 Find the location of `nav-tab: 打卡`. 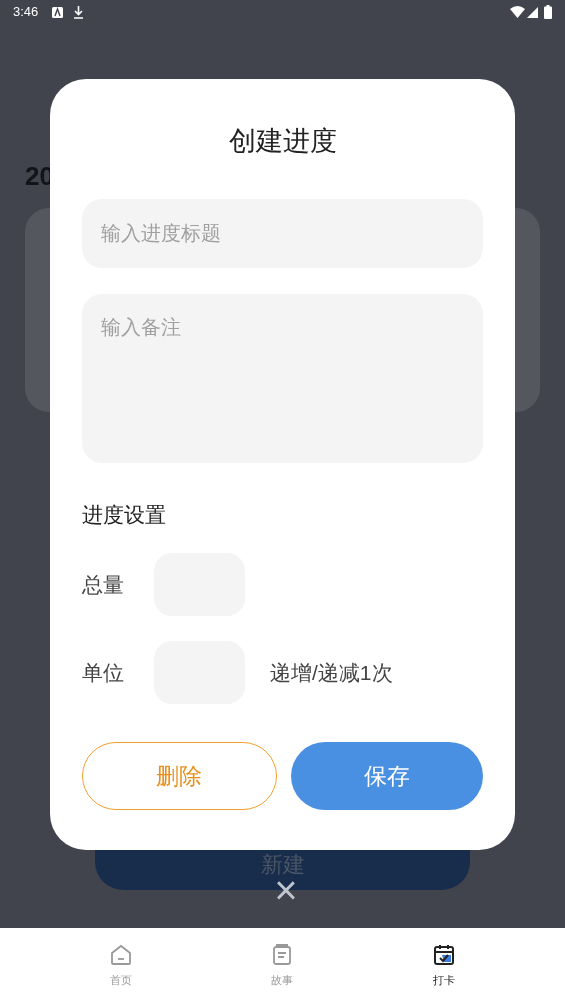

nav-tab: 打卡 is located at coordinates (444, 966).